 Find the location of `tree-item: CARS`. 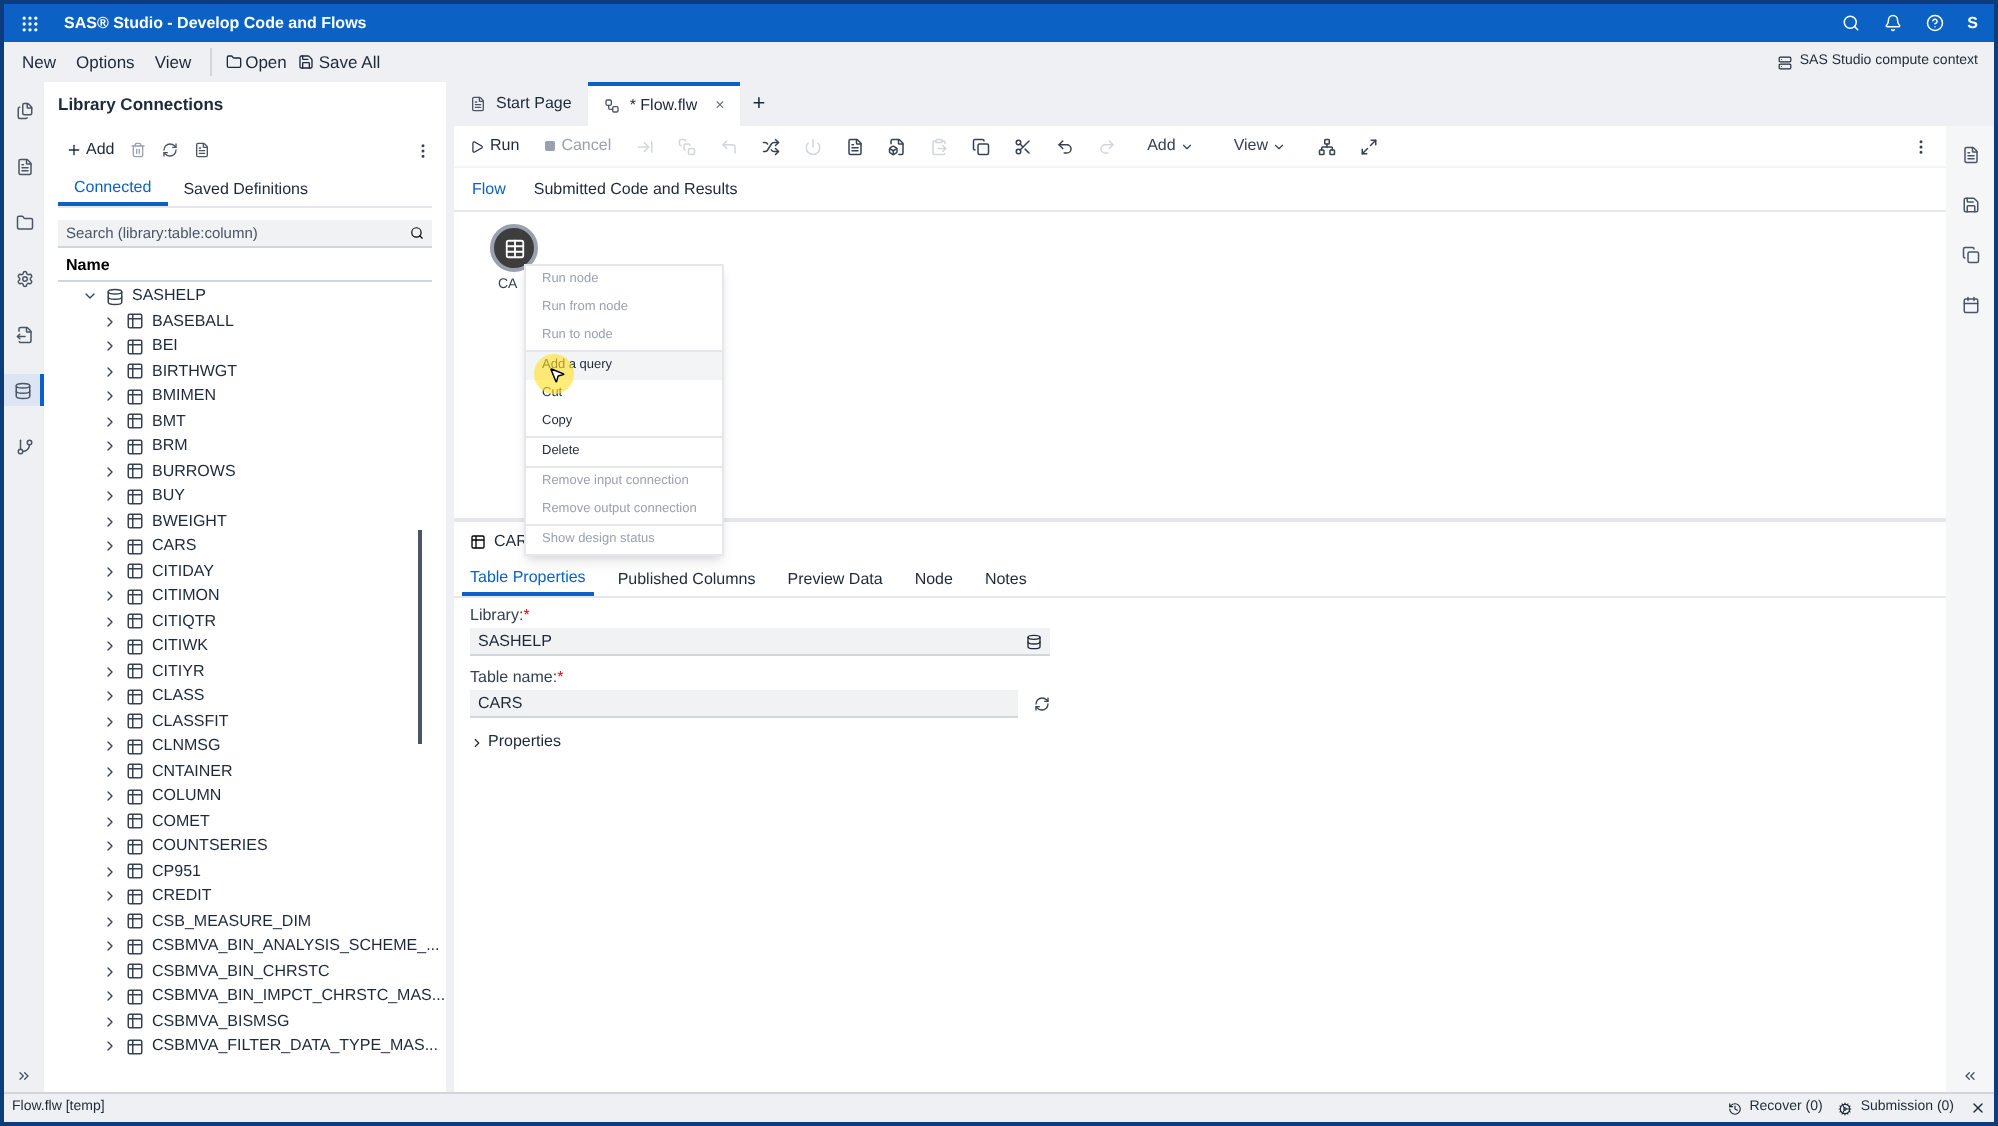

tree-item: CARS is located at coordinates (174, 546).